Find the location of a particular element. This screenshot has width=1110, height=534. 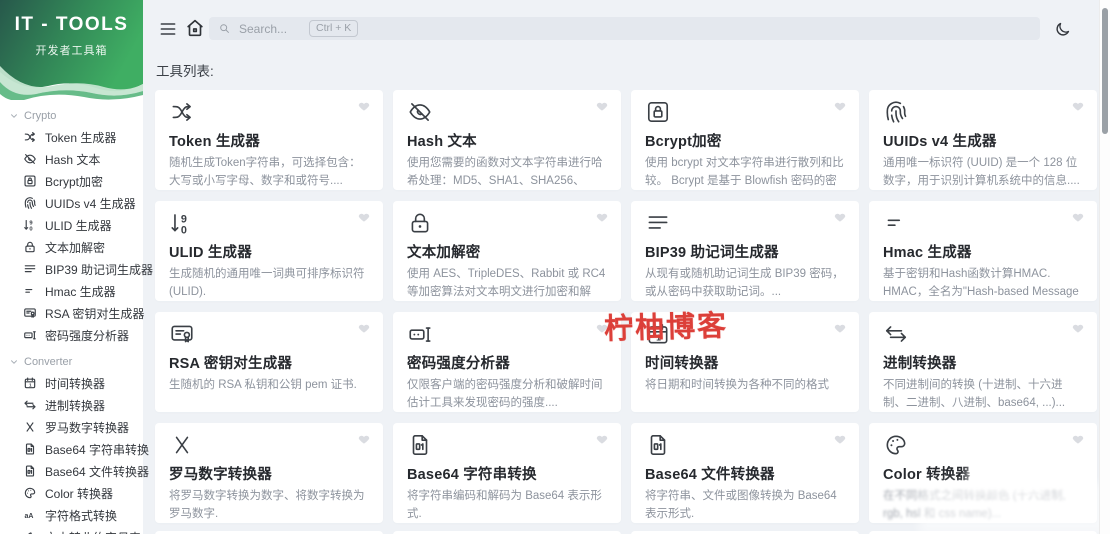

certificate-icon is located at coordinates (30, 313).